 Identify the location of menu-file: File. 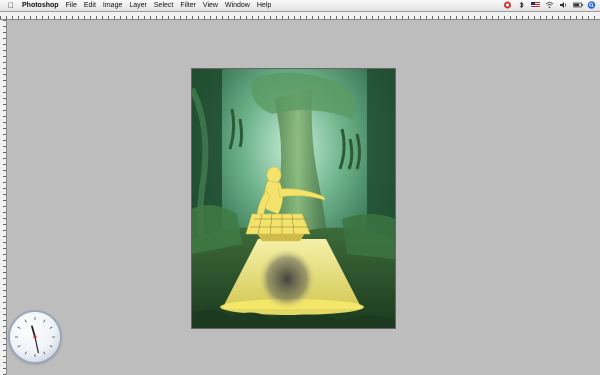
(71, 5).